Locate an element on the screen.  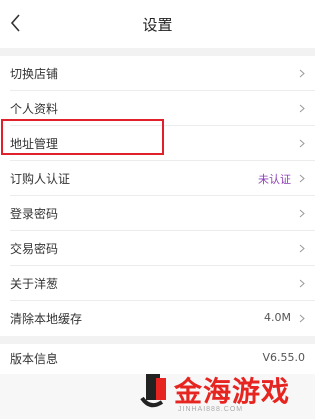
settings-item-label: 订购人认证 is located at coordinates (40, 179).